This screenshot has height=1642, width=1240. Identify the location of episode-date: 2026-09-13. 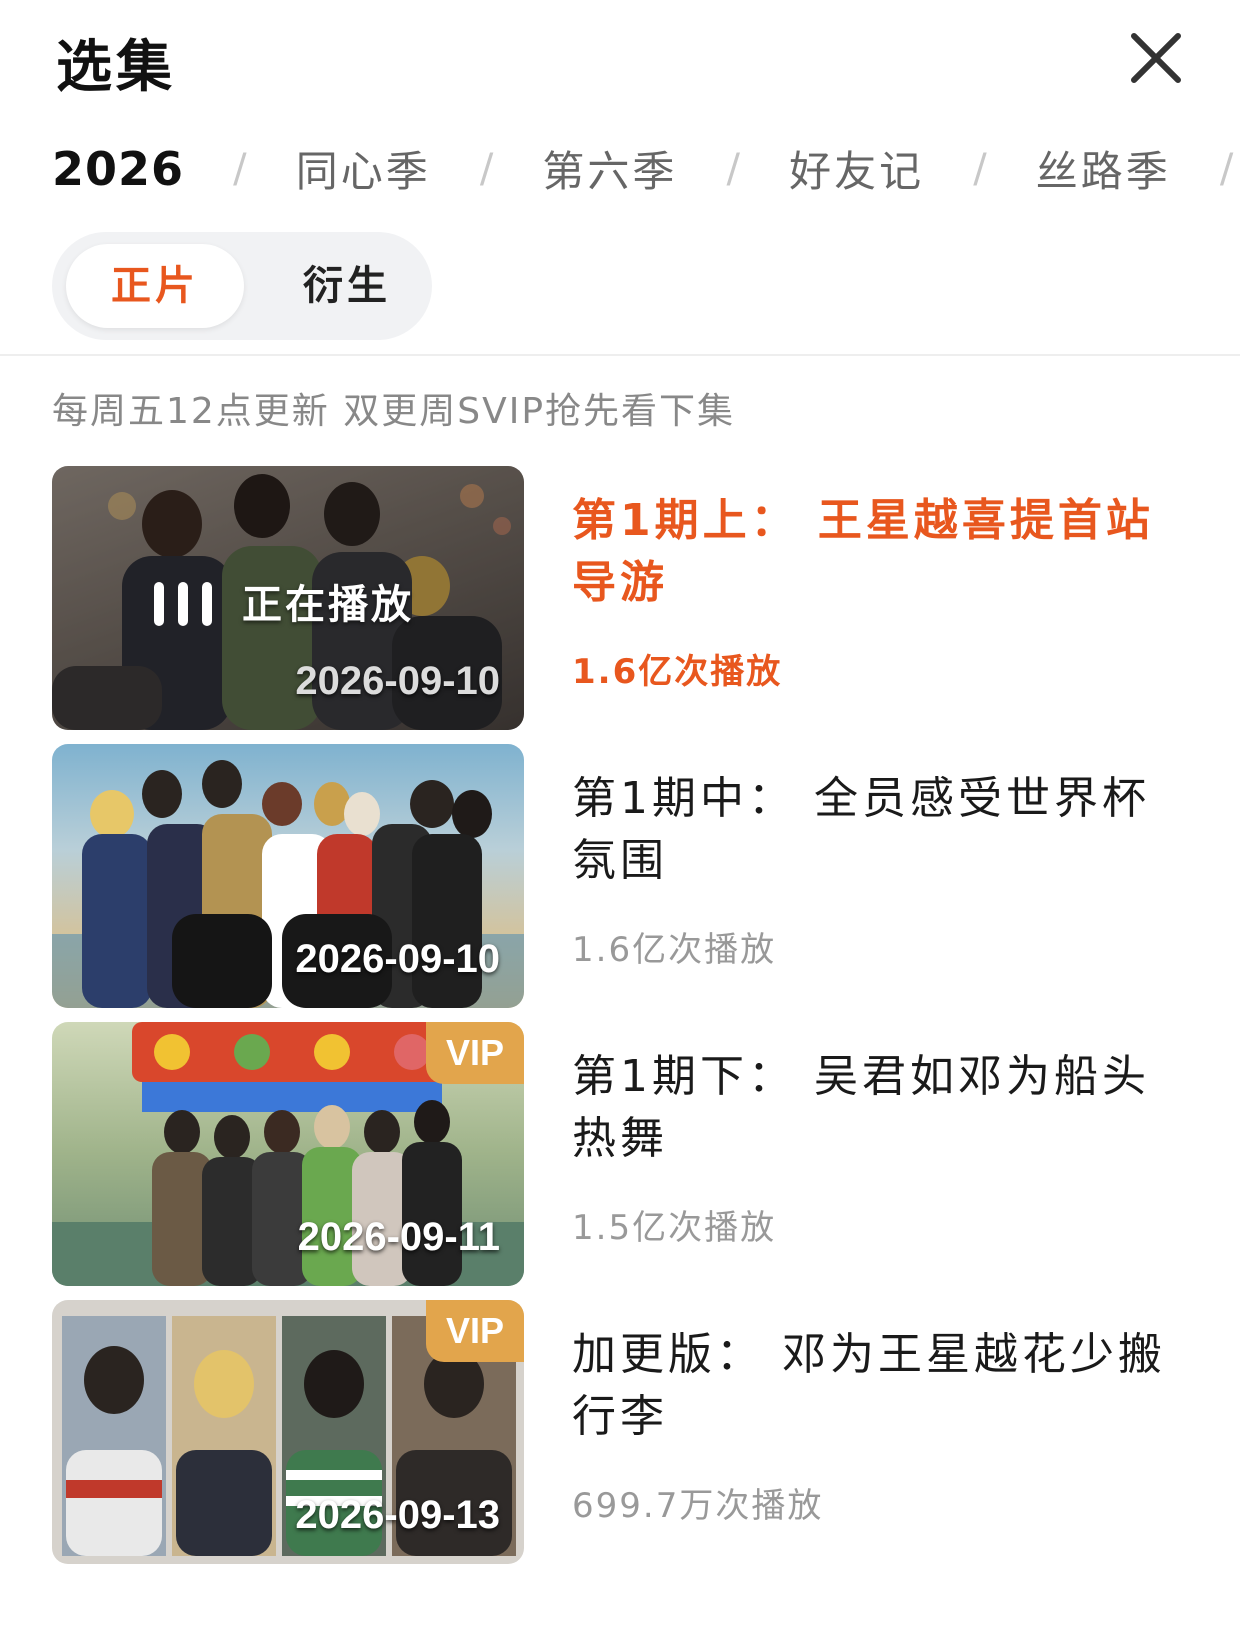
(397, 1515).